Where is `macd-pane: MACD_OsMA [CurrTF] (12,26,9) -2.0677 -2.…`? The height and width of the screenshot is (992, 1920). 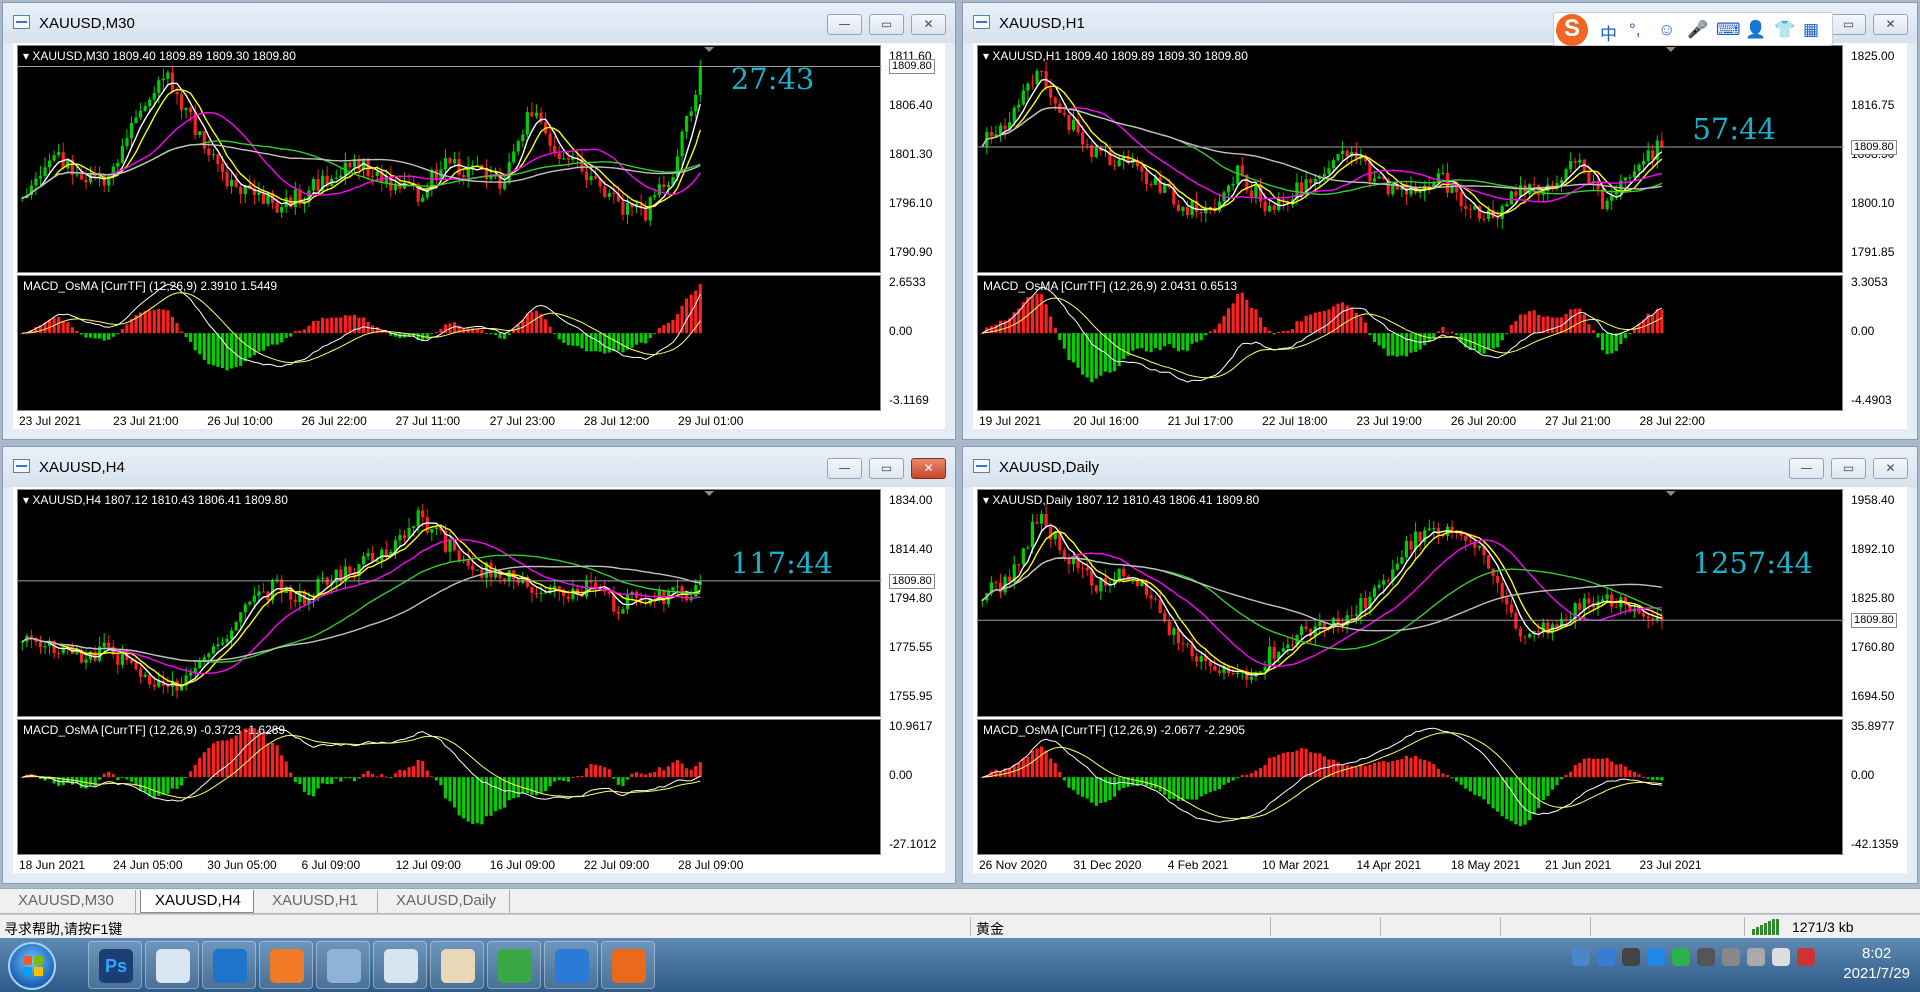
macd-pane: MACD_OsMA [CurrTF] (12,26,9) -2.0677 -2.… is located at coordinates (1410, 787).